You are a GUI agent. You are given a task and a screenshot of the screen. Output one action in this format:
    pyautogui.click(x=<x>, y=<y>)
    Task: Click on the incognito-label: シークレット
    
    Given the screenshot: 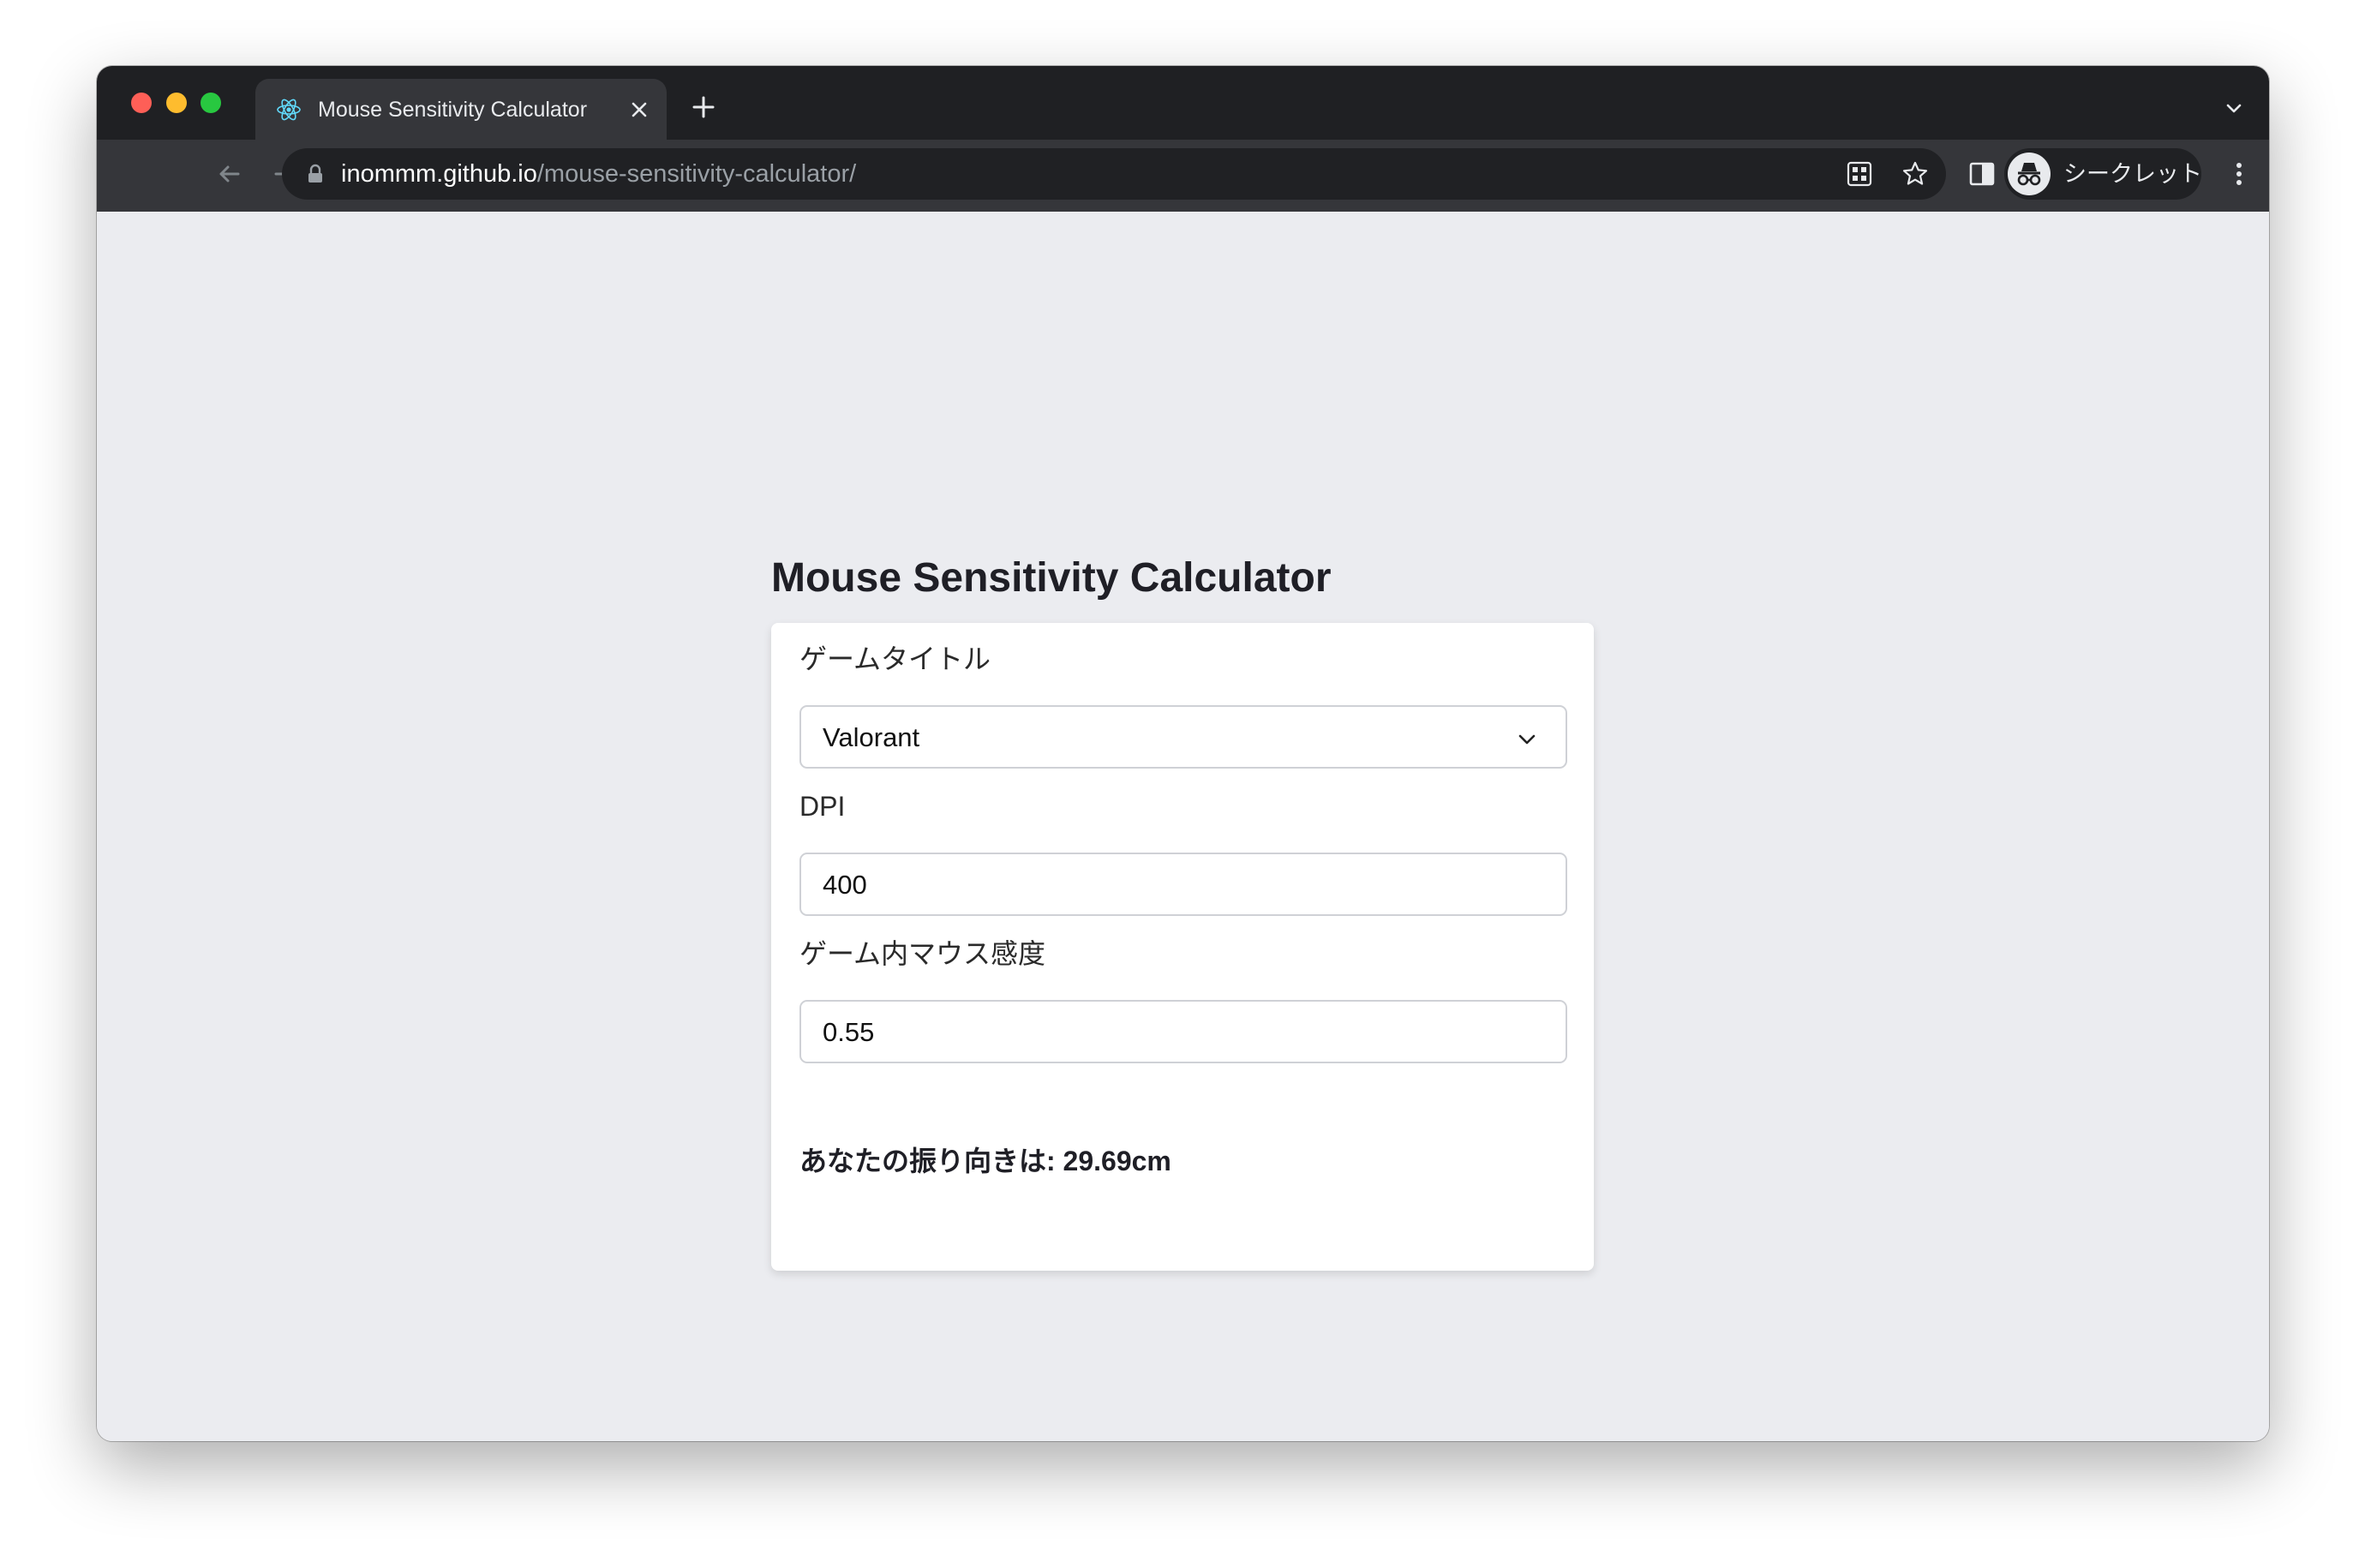 What is the action you would take?
    pyautogui.click(x=2132, y=174)
    